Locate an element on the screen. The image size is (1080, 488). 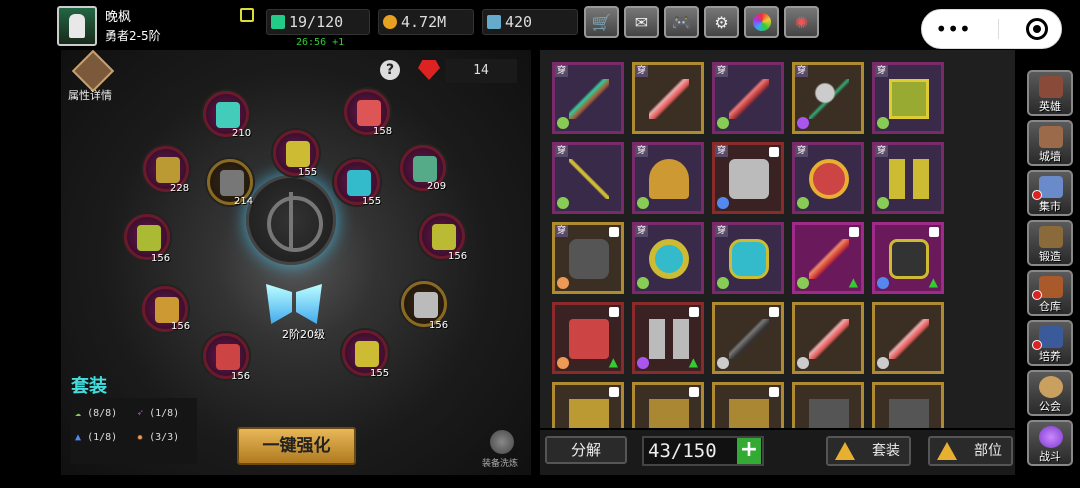
wings-level: 2阶20级 is located at coordinates (303, 334).